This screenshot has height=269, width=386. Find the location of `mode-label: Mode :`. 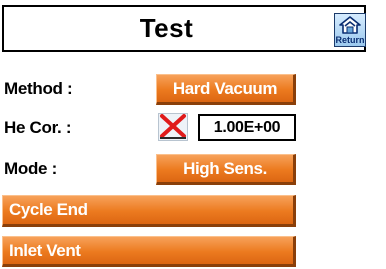

mode-label: Mode : is located at coordinates (30, 168).